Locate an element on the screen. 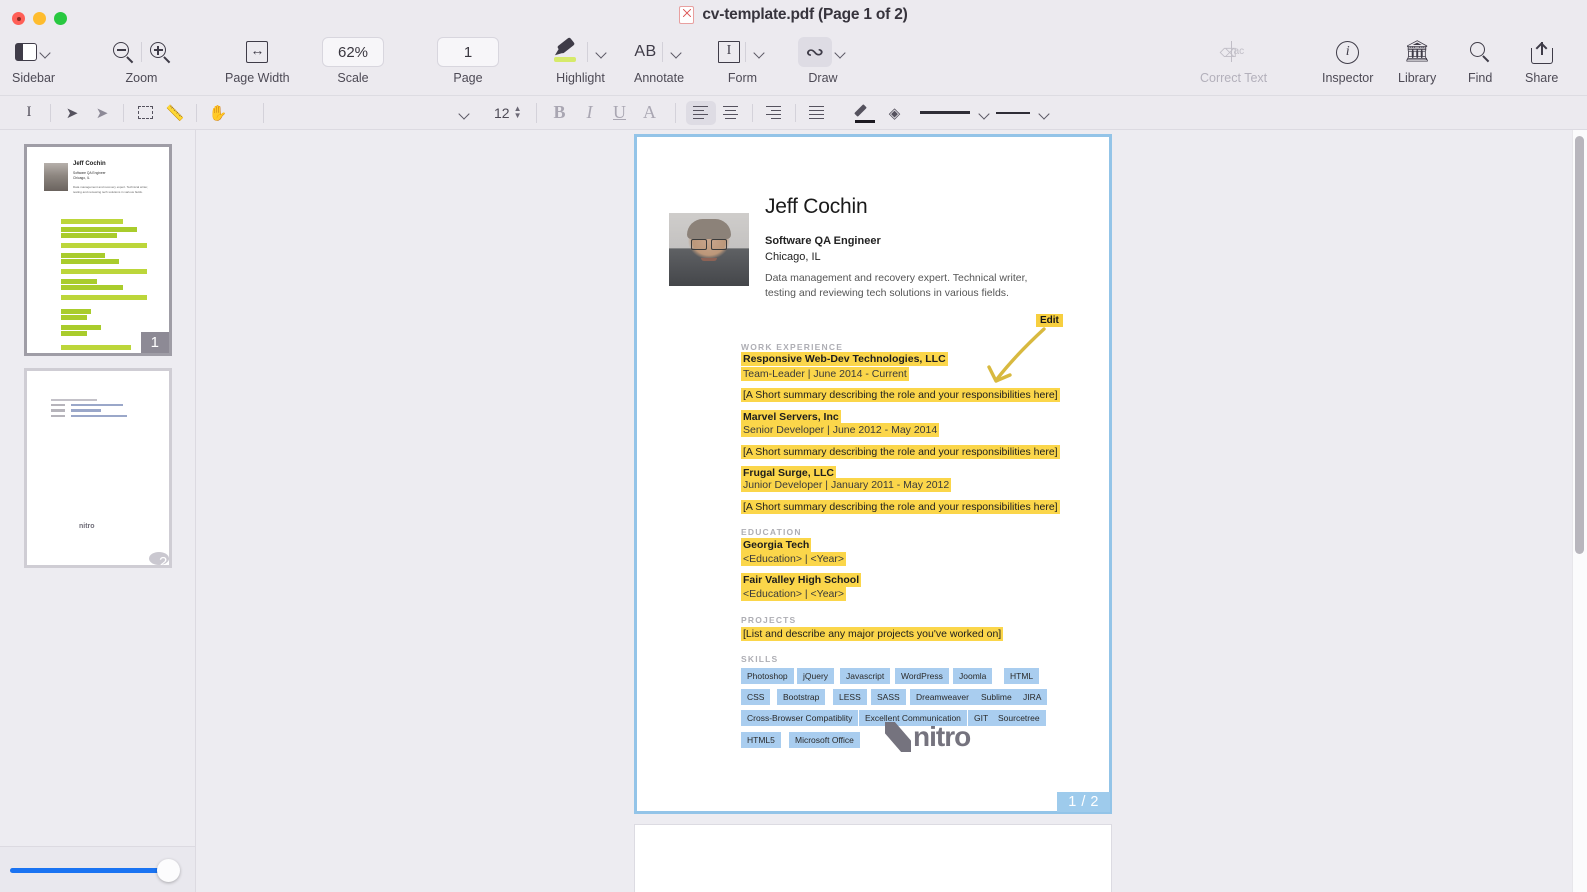  toolbar-group-library: 🏛 Library is located at coordinates (1417, 59).